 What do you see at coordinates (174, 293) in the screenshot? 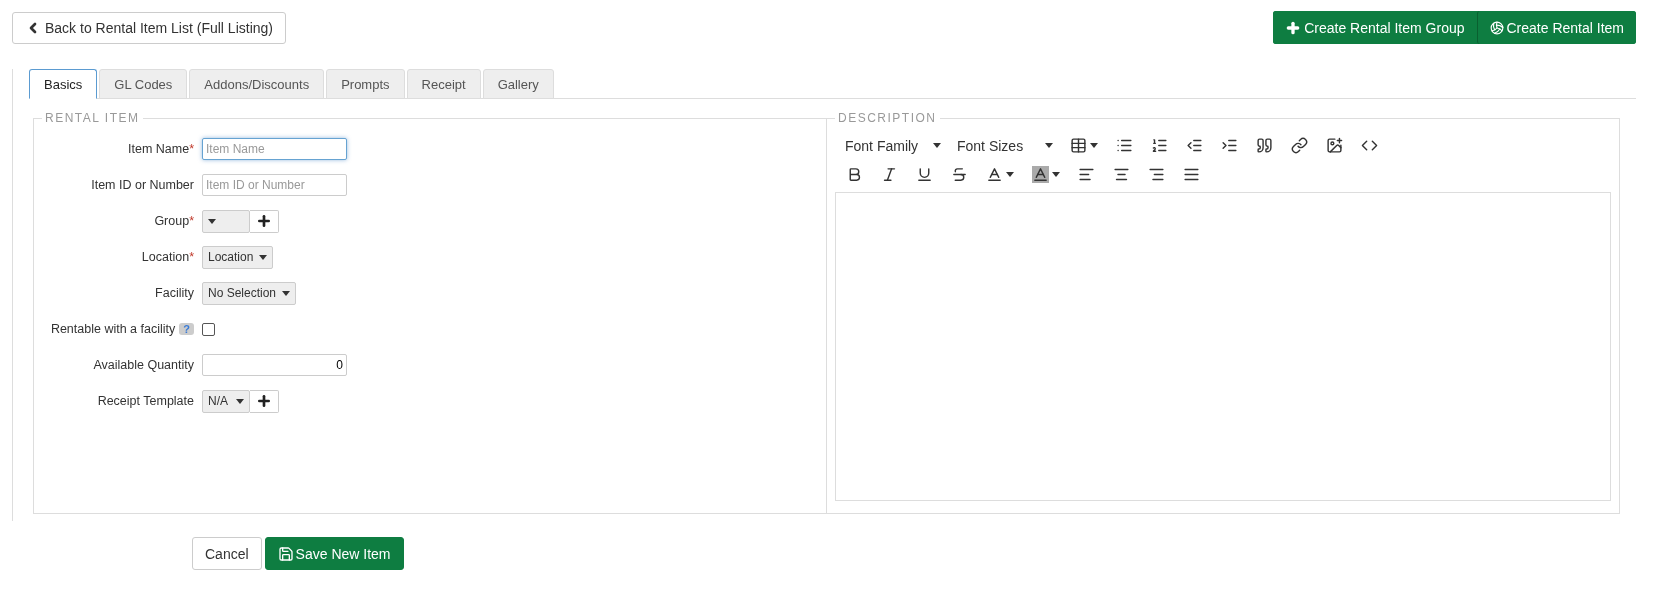
I see `field-label: Facility` at bounding box center [174, 293].